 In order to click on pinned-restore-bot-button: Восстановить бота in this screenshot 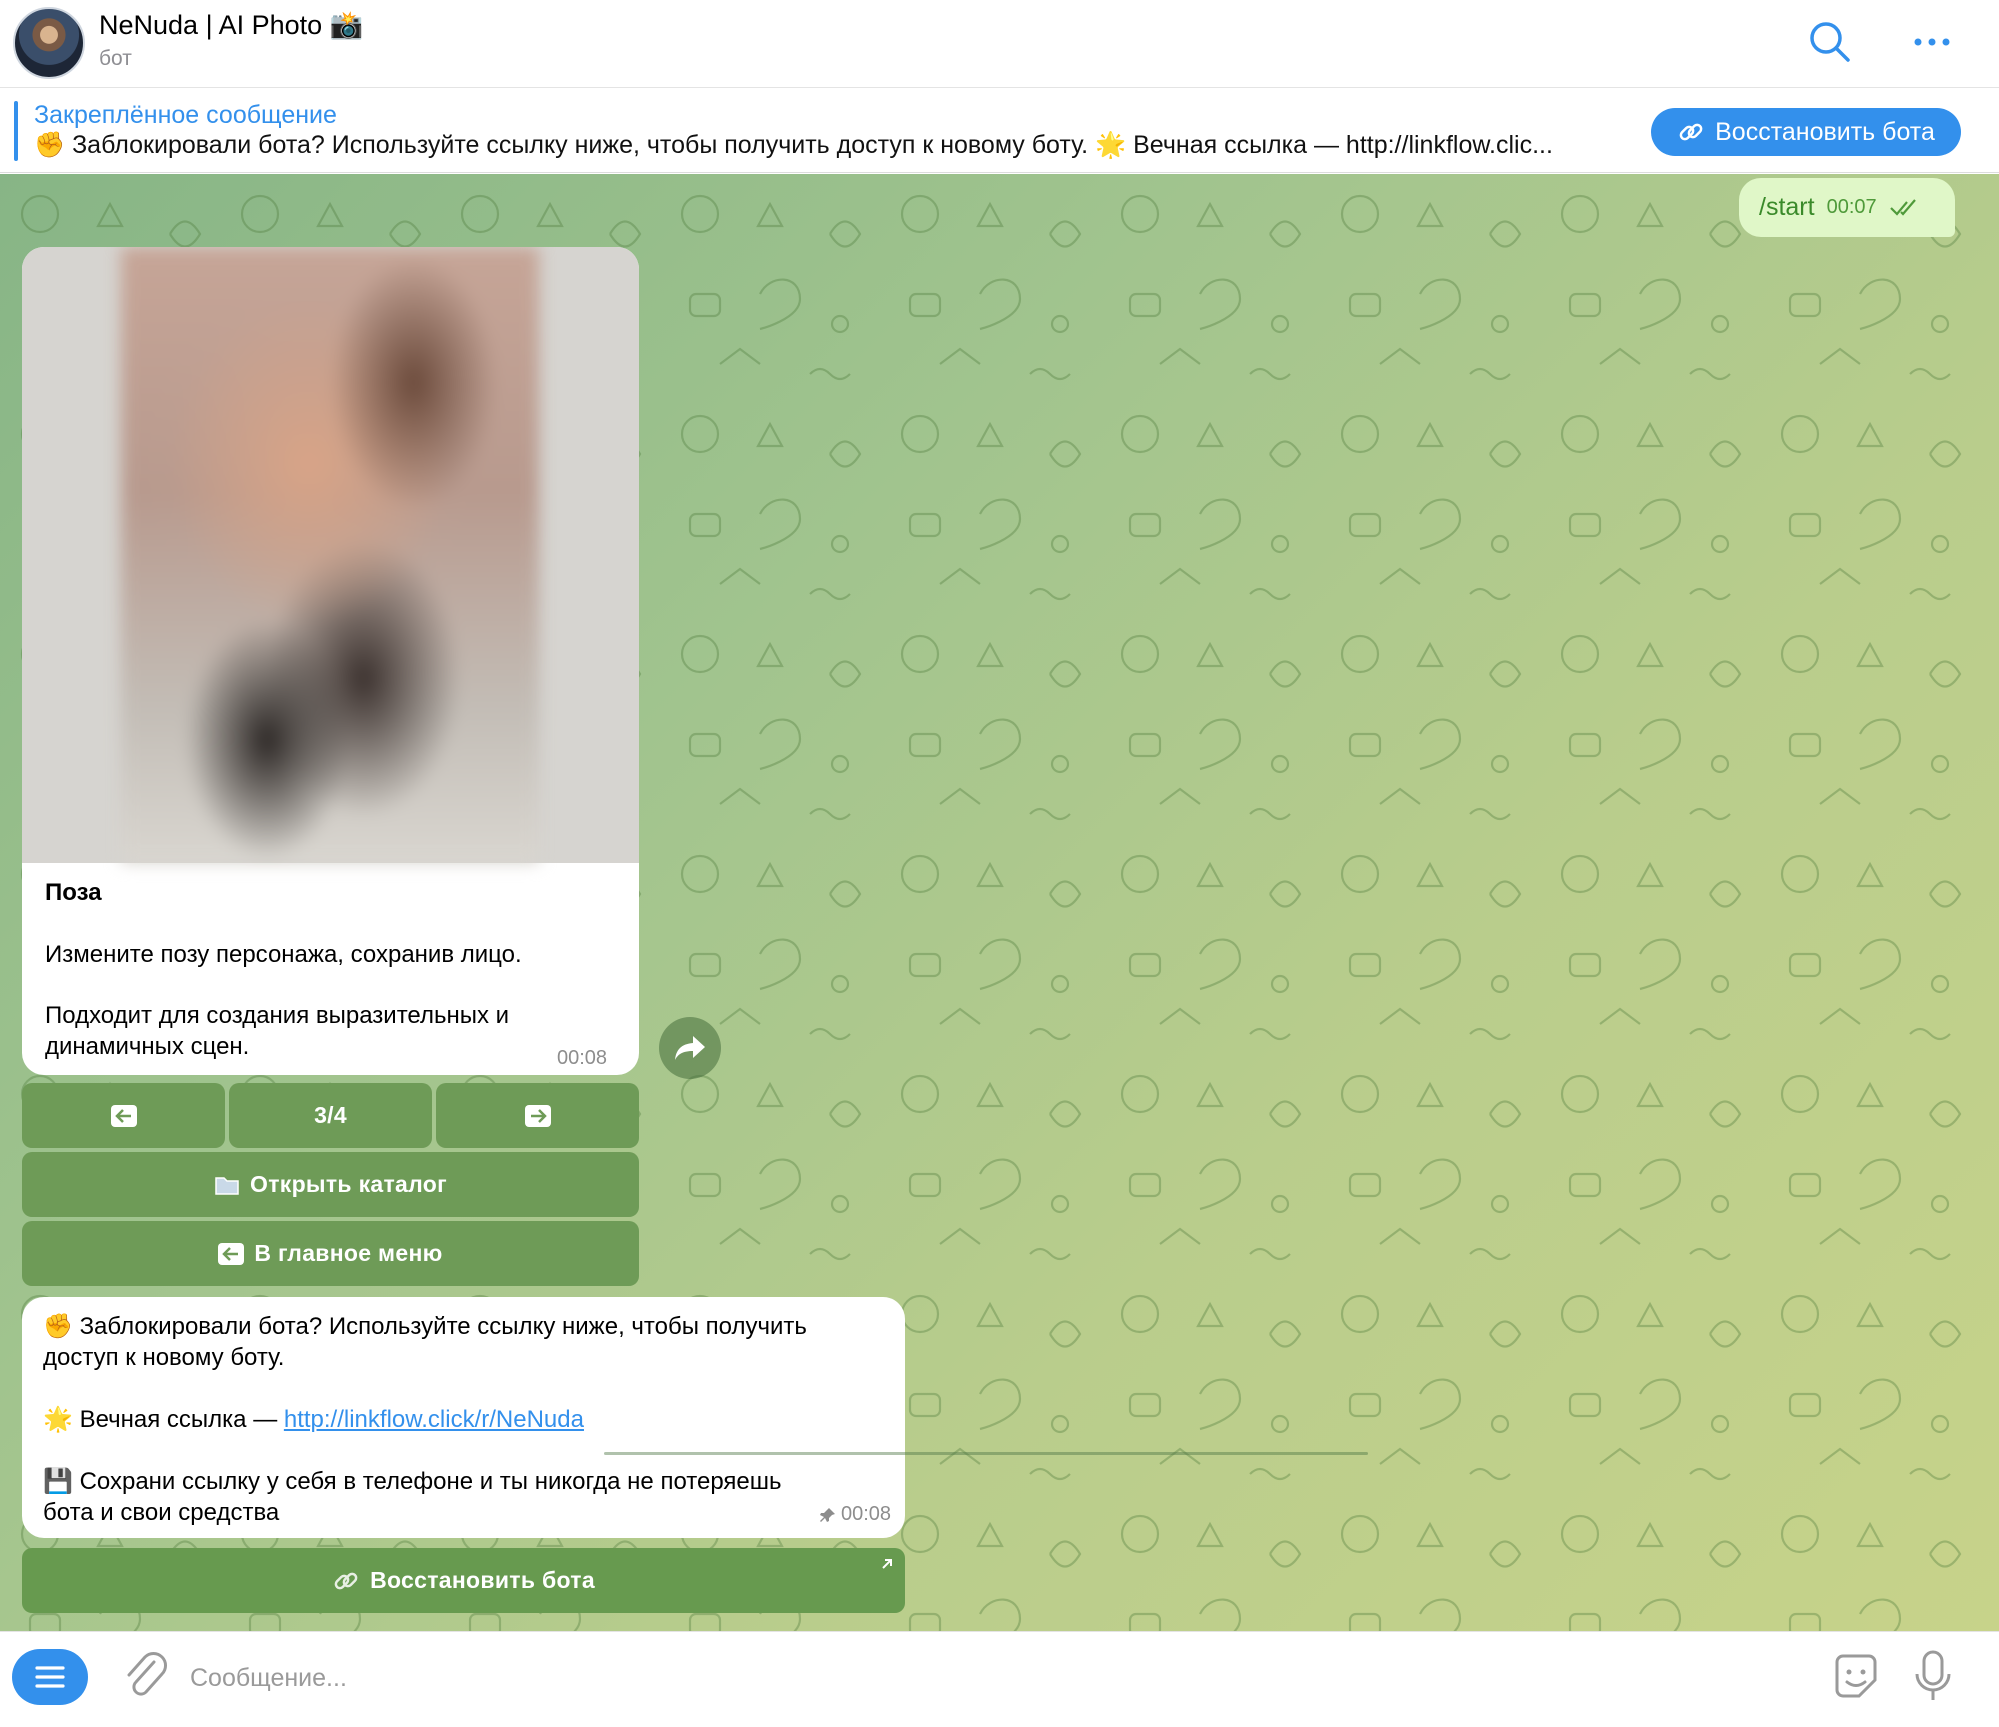, I will do `click(1806, 132)`.